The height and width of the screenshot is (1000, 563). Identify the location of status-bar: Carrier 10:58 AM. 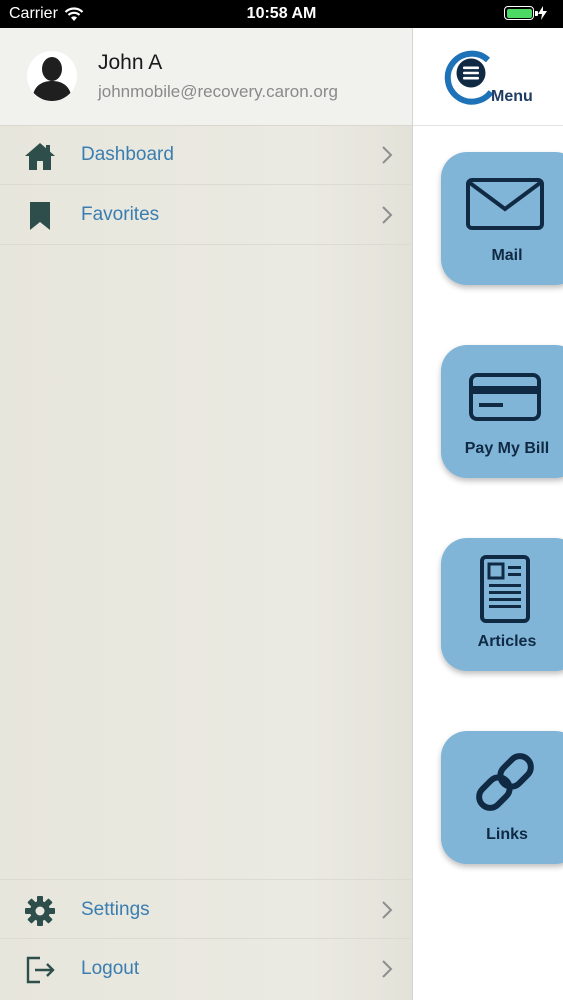
(281, 14).